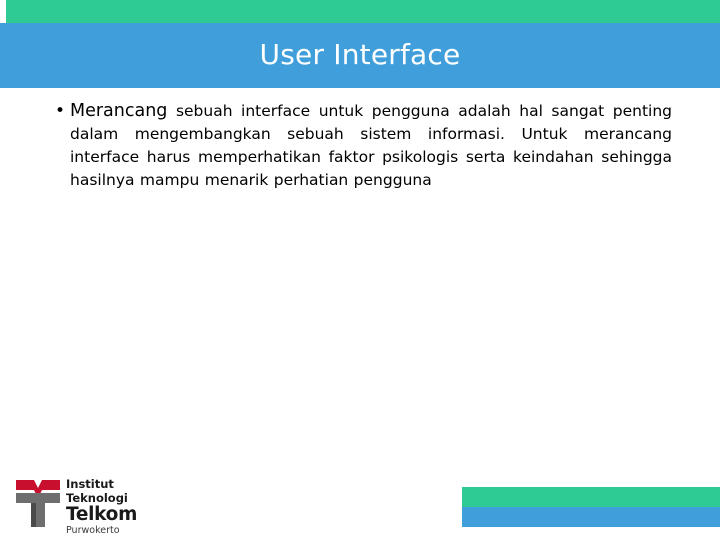  I want to click on telkom-logo-mark-icon, so click(38, 503).